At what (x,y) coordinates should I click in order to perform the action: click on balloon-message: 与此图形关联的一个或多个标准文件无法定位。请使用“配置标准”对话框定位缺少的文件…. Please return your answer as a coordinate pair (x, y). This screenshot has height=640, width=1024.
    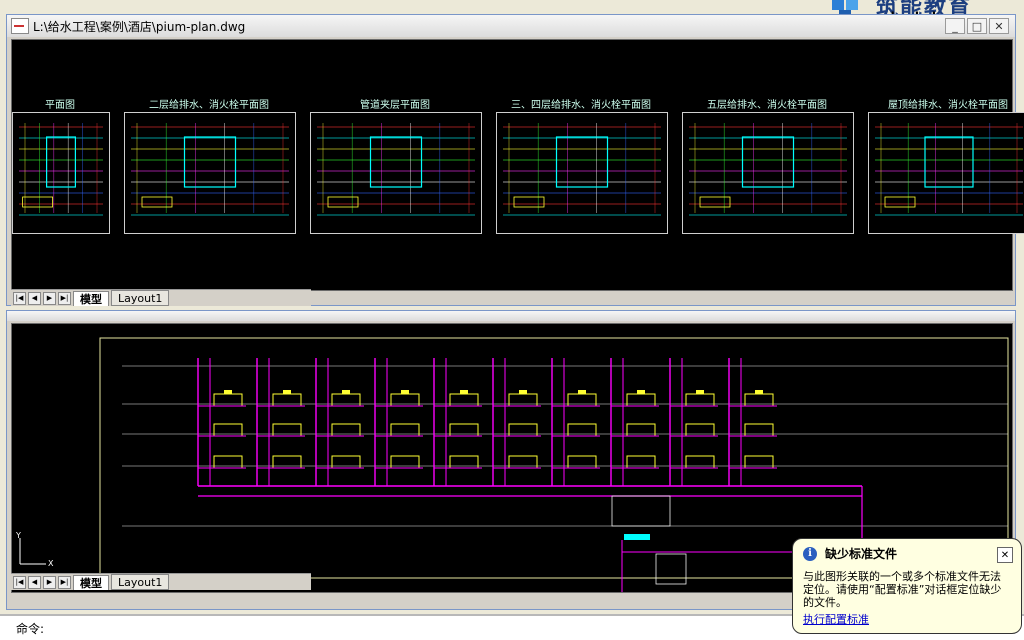
    Looking at the image, I should click on (902, 589).